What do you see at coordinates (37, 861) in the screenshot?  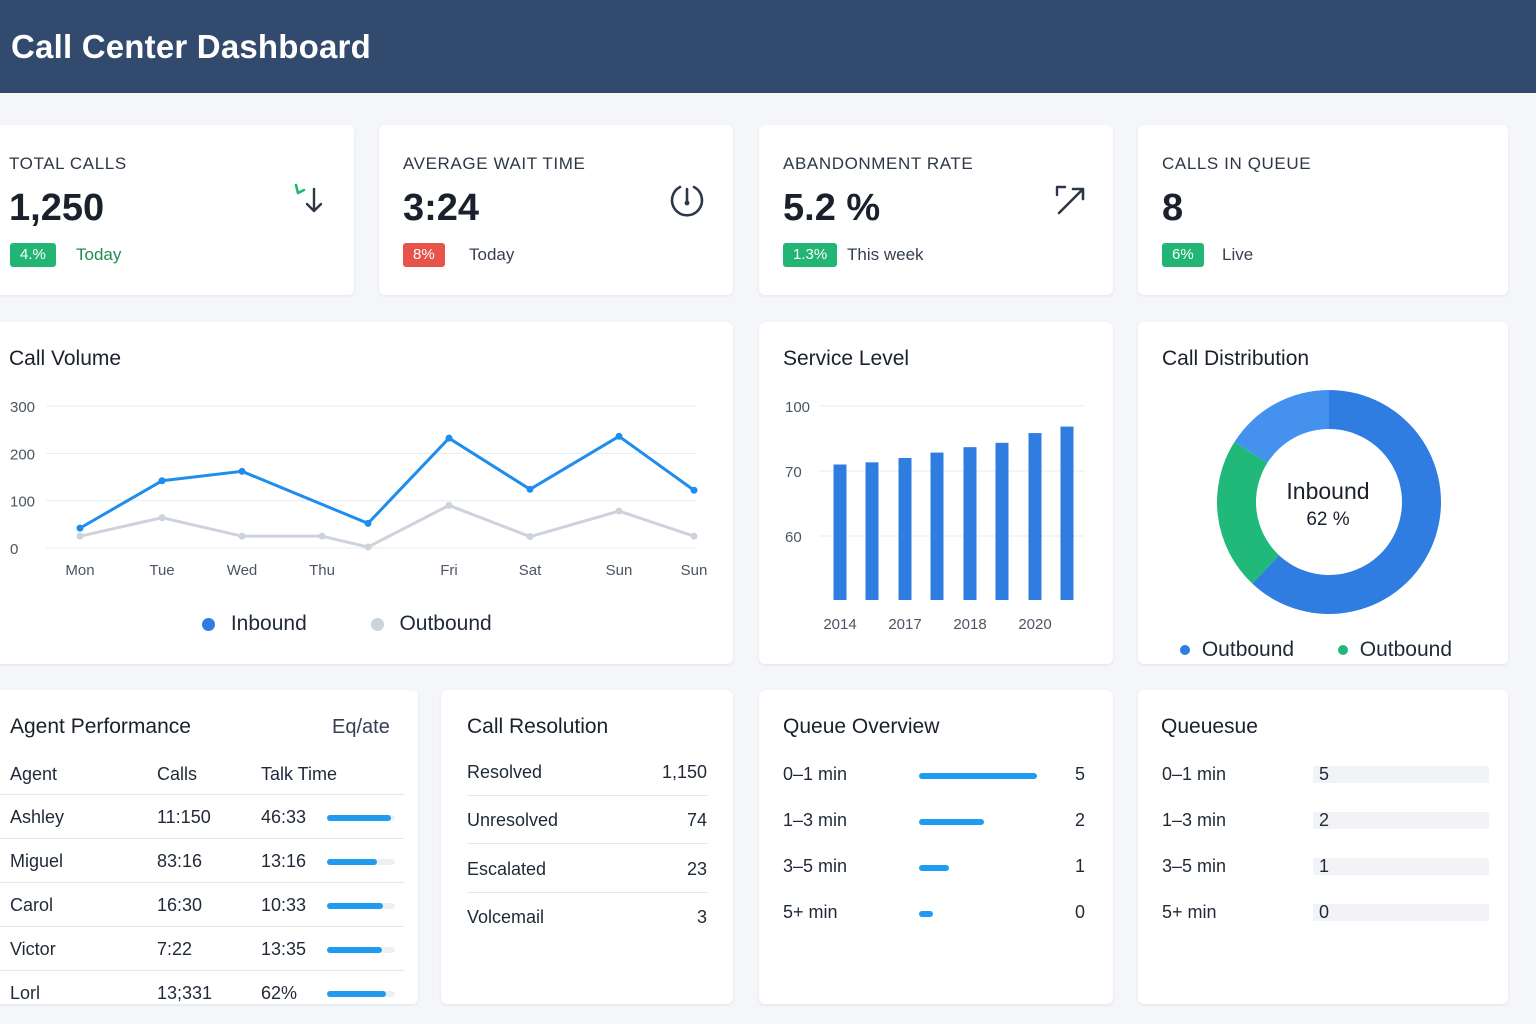 I see `agent-name: Miguel` at bounding box center [37, 861].